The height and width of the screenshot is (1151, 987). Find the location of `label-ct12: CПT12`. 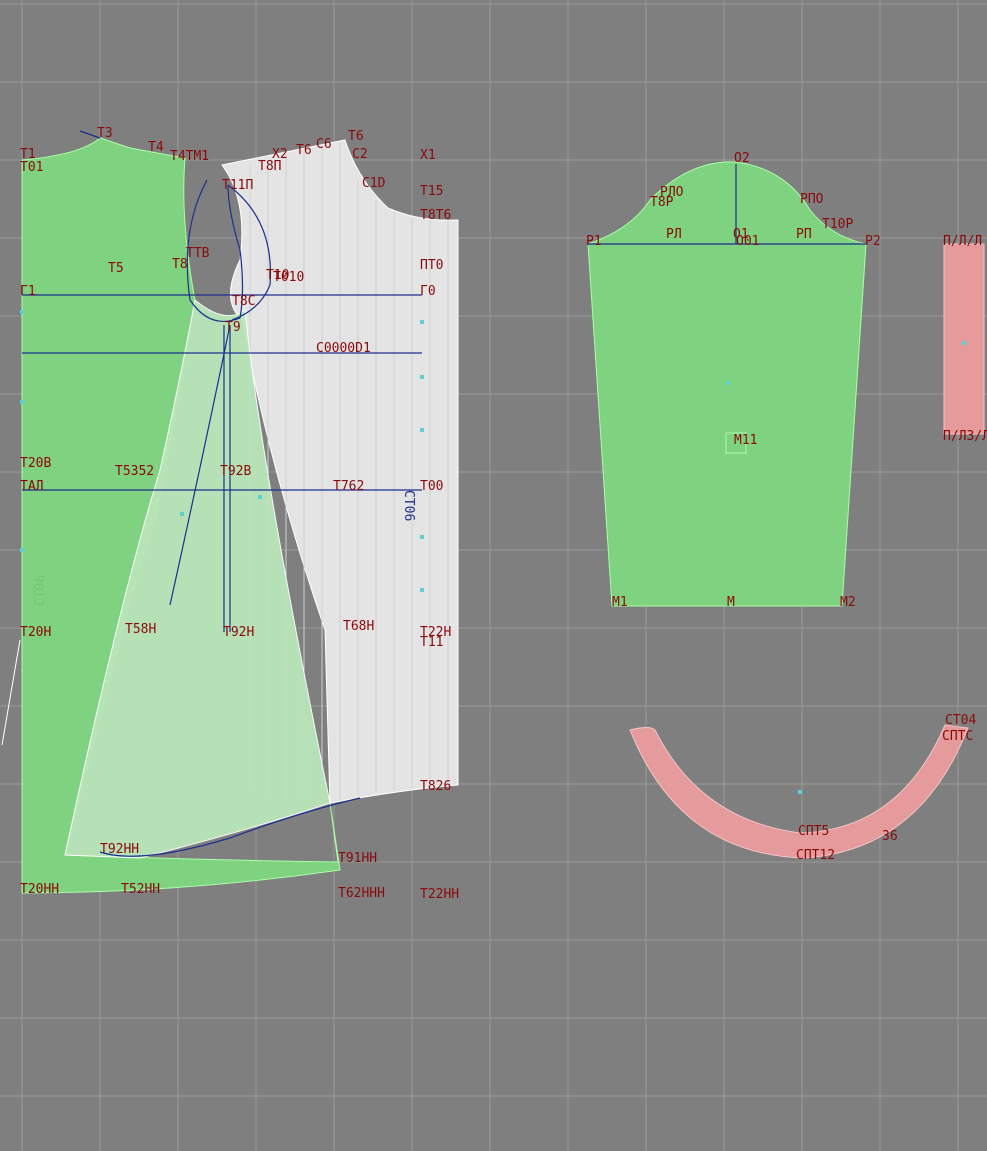

label-ct12: CПT12 is located at coordinates (815, 855).